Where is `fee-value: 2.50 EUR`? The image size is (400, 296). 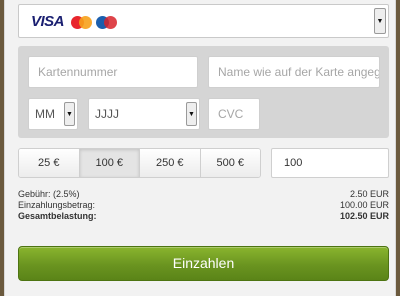 fee-value: 2.50 EUR is located at coordinates (369, 194).